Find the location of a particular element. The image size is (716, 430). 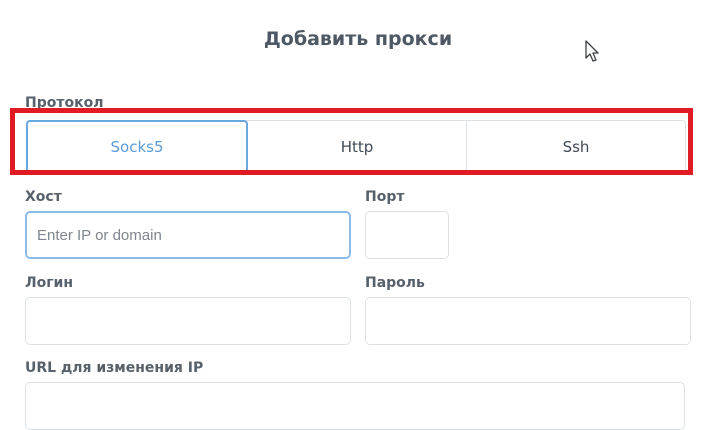

port-label: Порт is located at coordinates (385, 197).